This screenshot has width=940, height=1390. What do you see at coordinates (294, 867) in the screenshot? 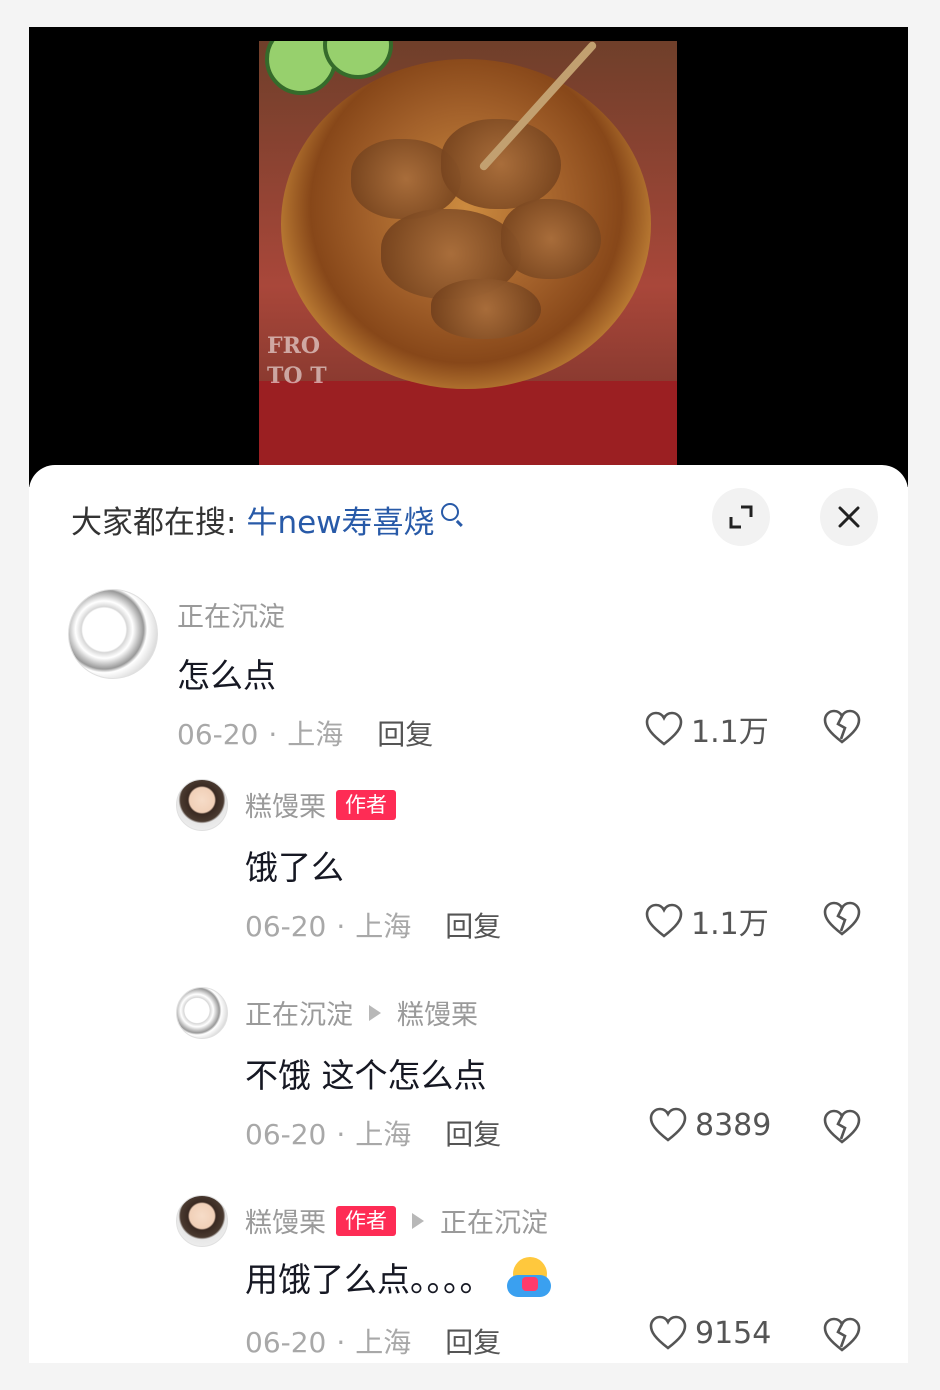
I see `comment-text: 饿了么` at bounding box center [294, 867].